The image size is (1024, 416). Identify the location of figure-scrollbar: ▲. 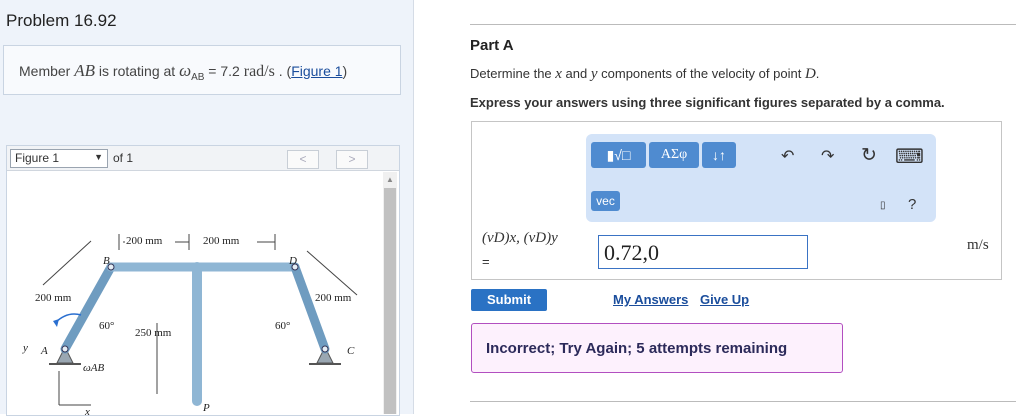
(390, 293).